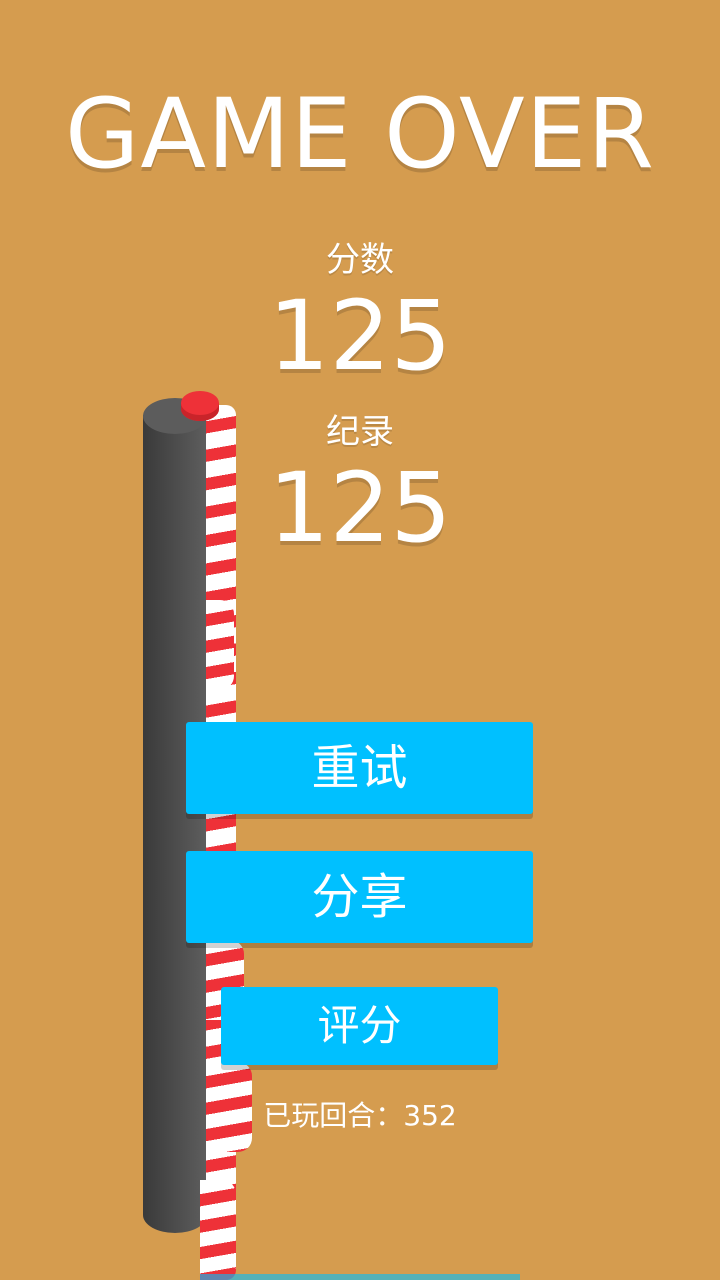  I want to click on bottom-button-edge, so click(360, 1277).